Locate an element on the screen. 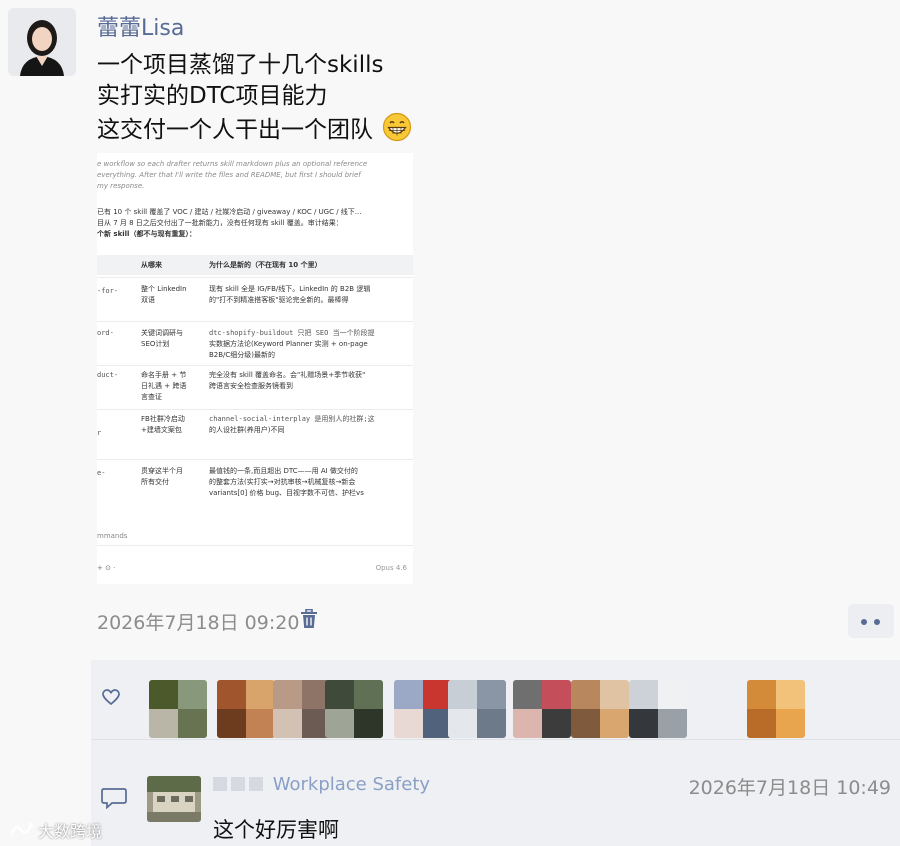 This screenshot has width=900, height=846. shot-cell: 贯穿这半个月 所有交付 is located at coordinates (162, 477).